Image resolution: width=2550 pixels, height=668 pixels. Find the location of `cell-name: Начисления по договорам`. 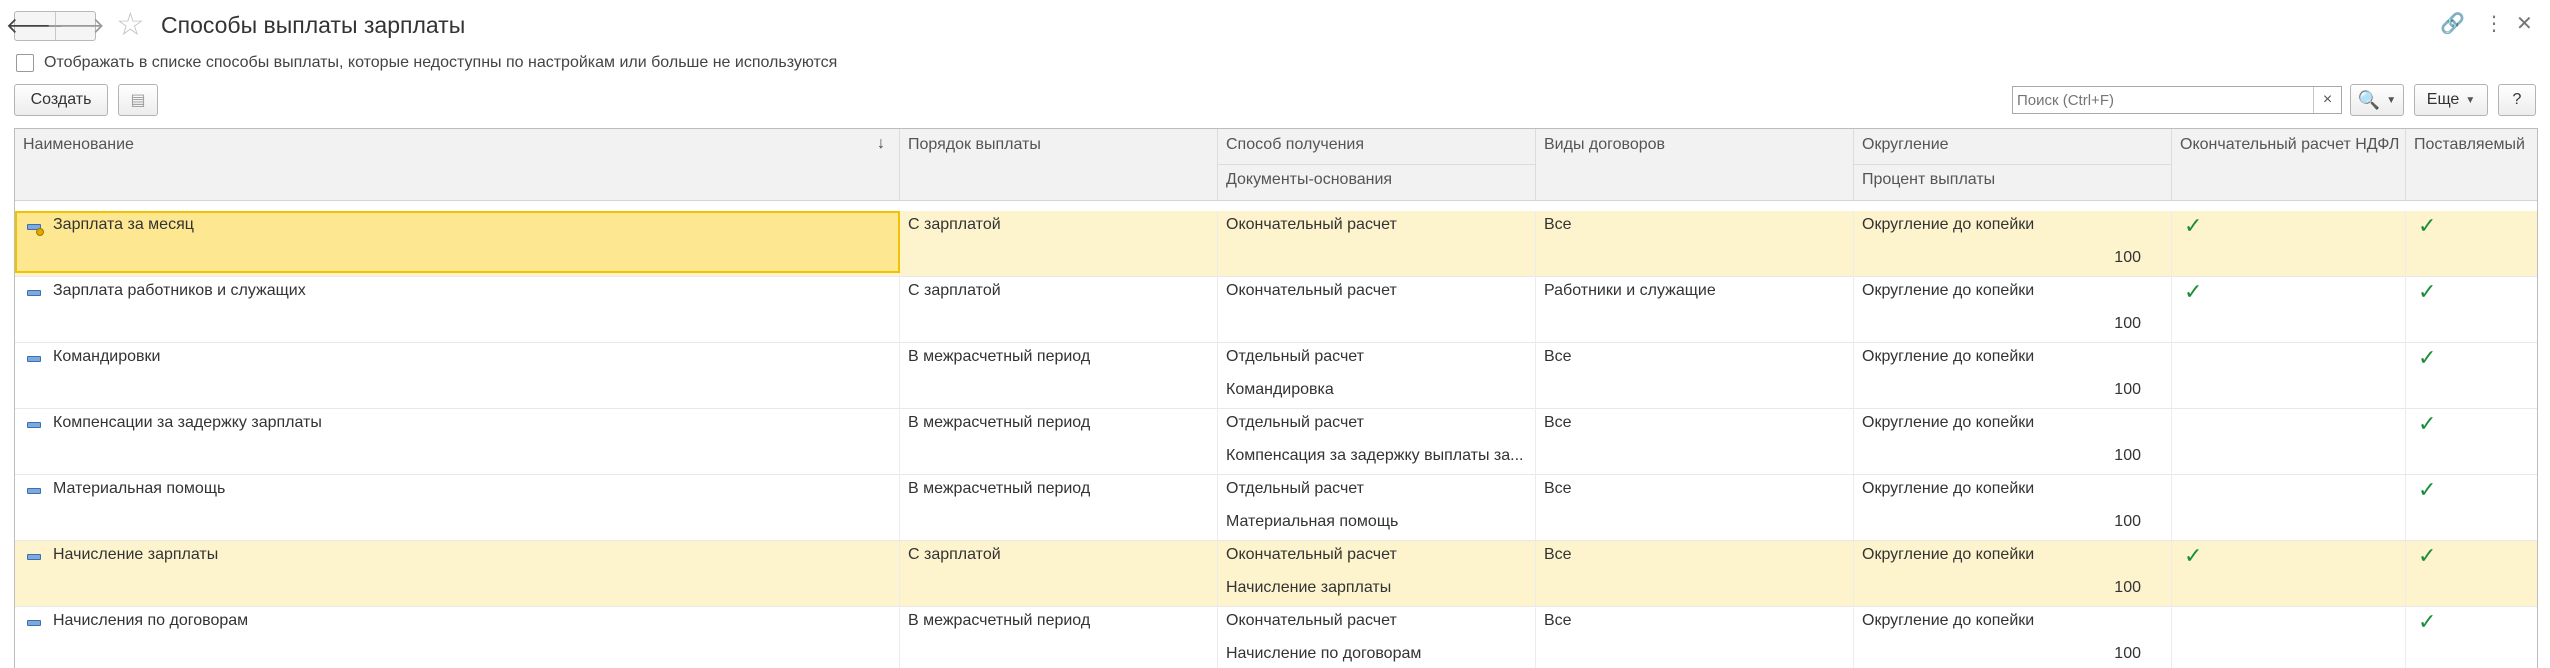

cell-name: Начисления по договорам is located at coordinates (457, 637).